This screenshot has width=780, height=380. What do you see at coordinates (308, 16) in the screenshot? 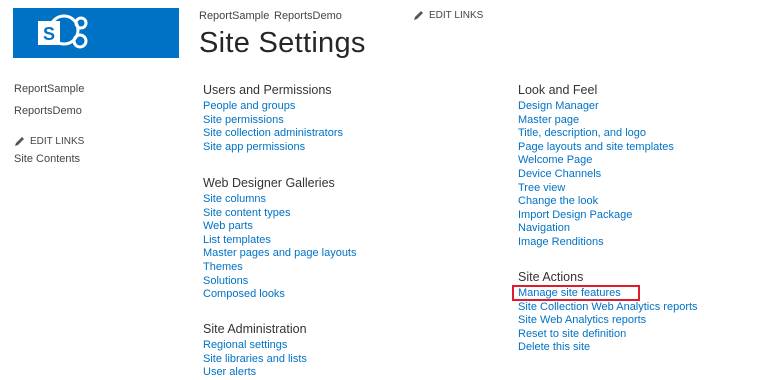
I see `top-nav-item-reportsdemo: ReportsDemo` at bounding box center [308, 16].